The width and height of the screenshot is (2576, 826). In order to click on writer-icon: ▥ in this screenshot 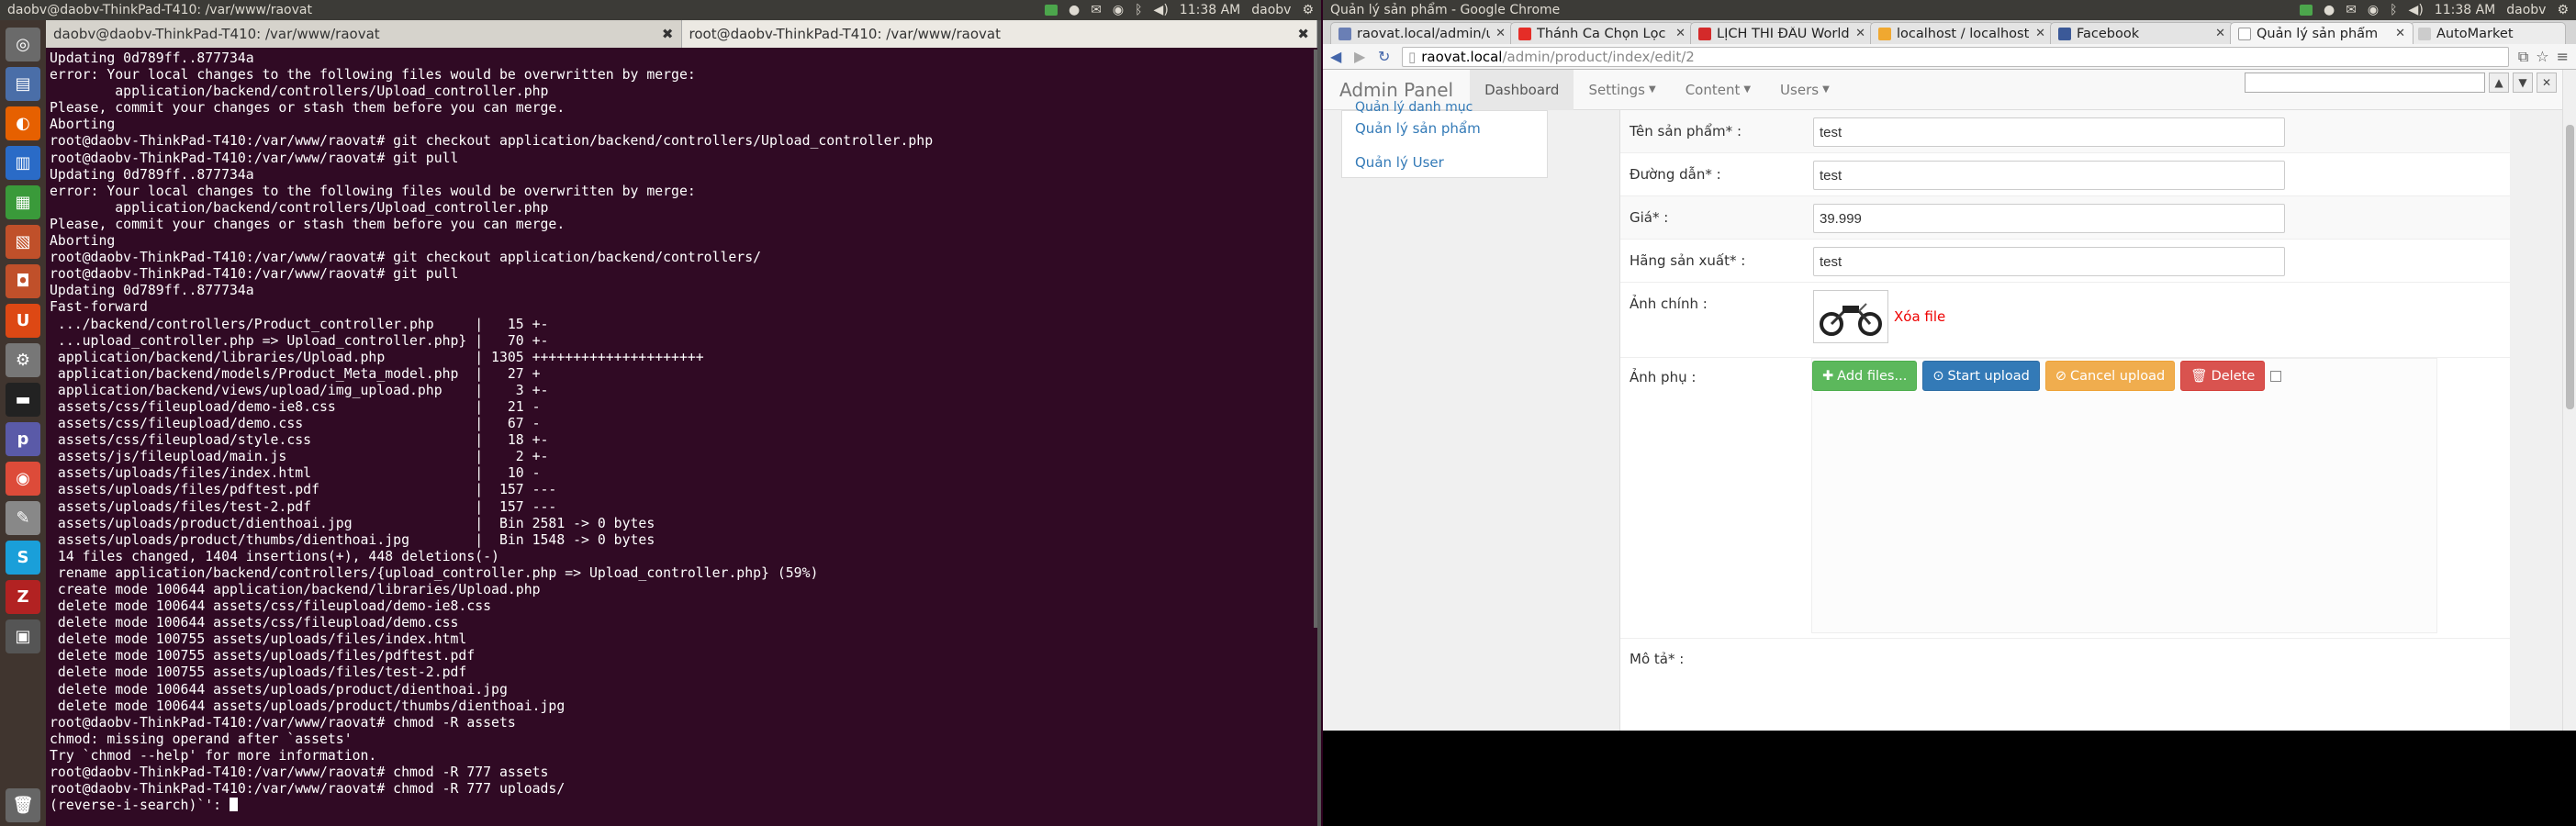, I will do `click(23, 163)`.